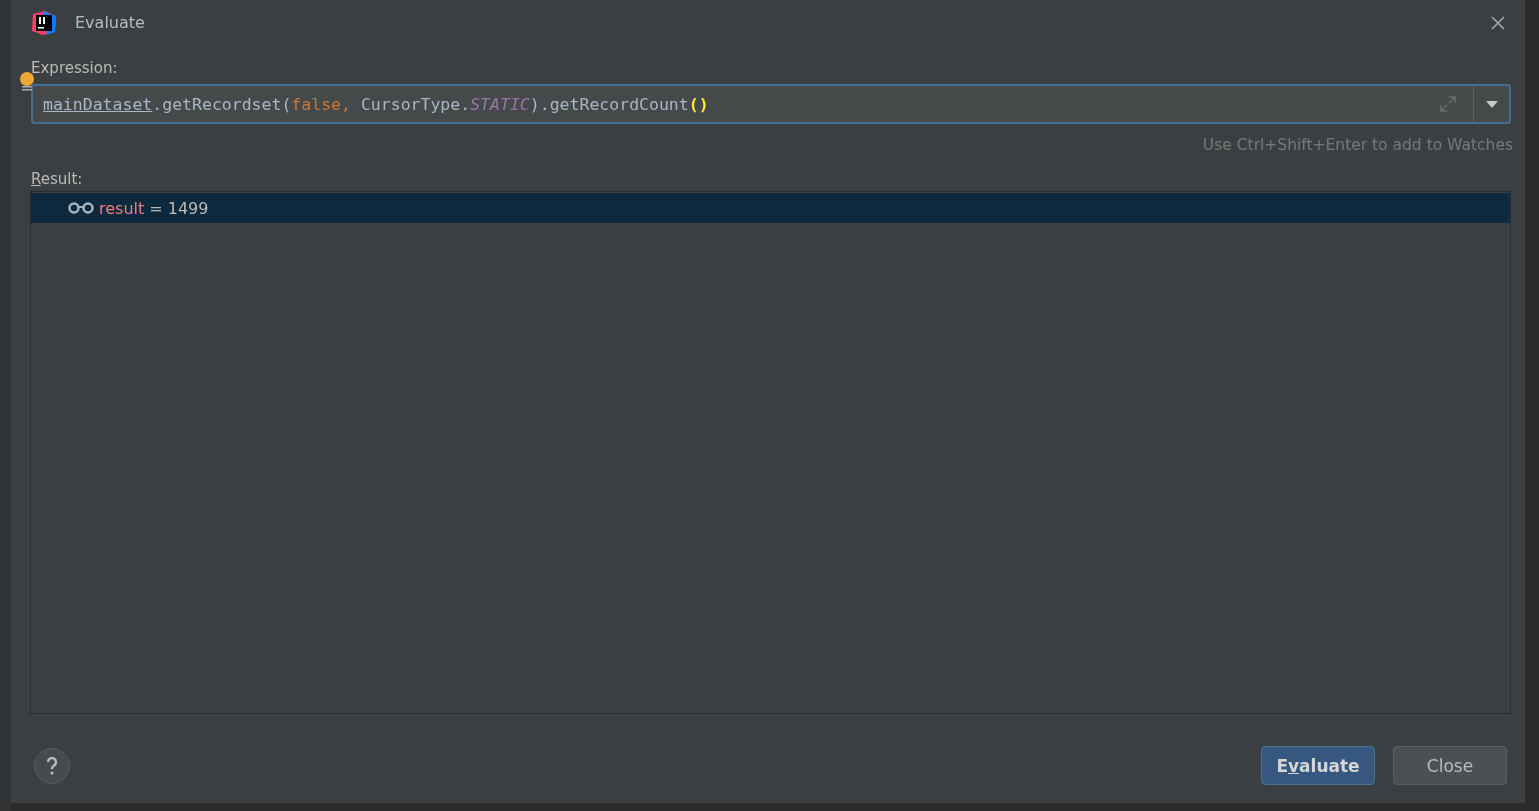 This screenshot has width=1539, height=811. I want to click on help-button, so click(52, 765).